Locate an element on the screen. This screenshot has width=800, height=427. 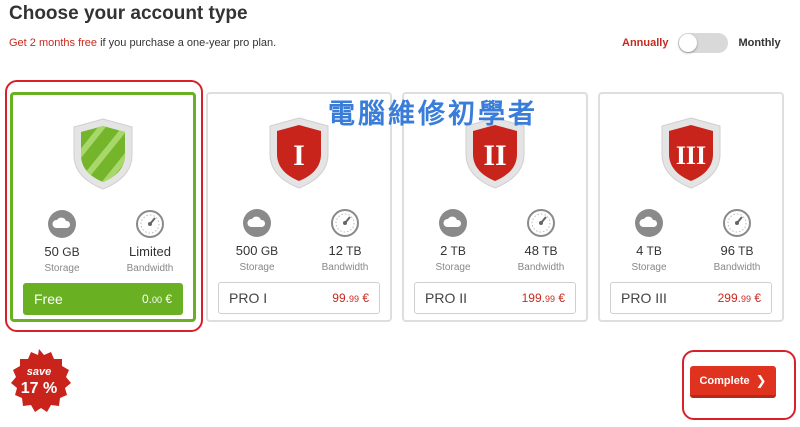
storage-value: 2 is located at coordinates (444, 250).